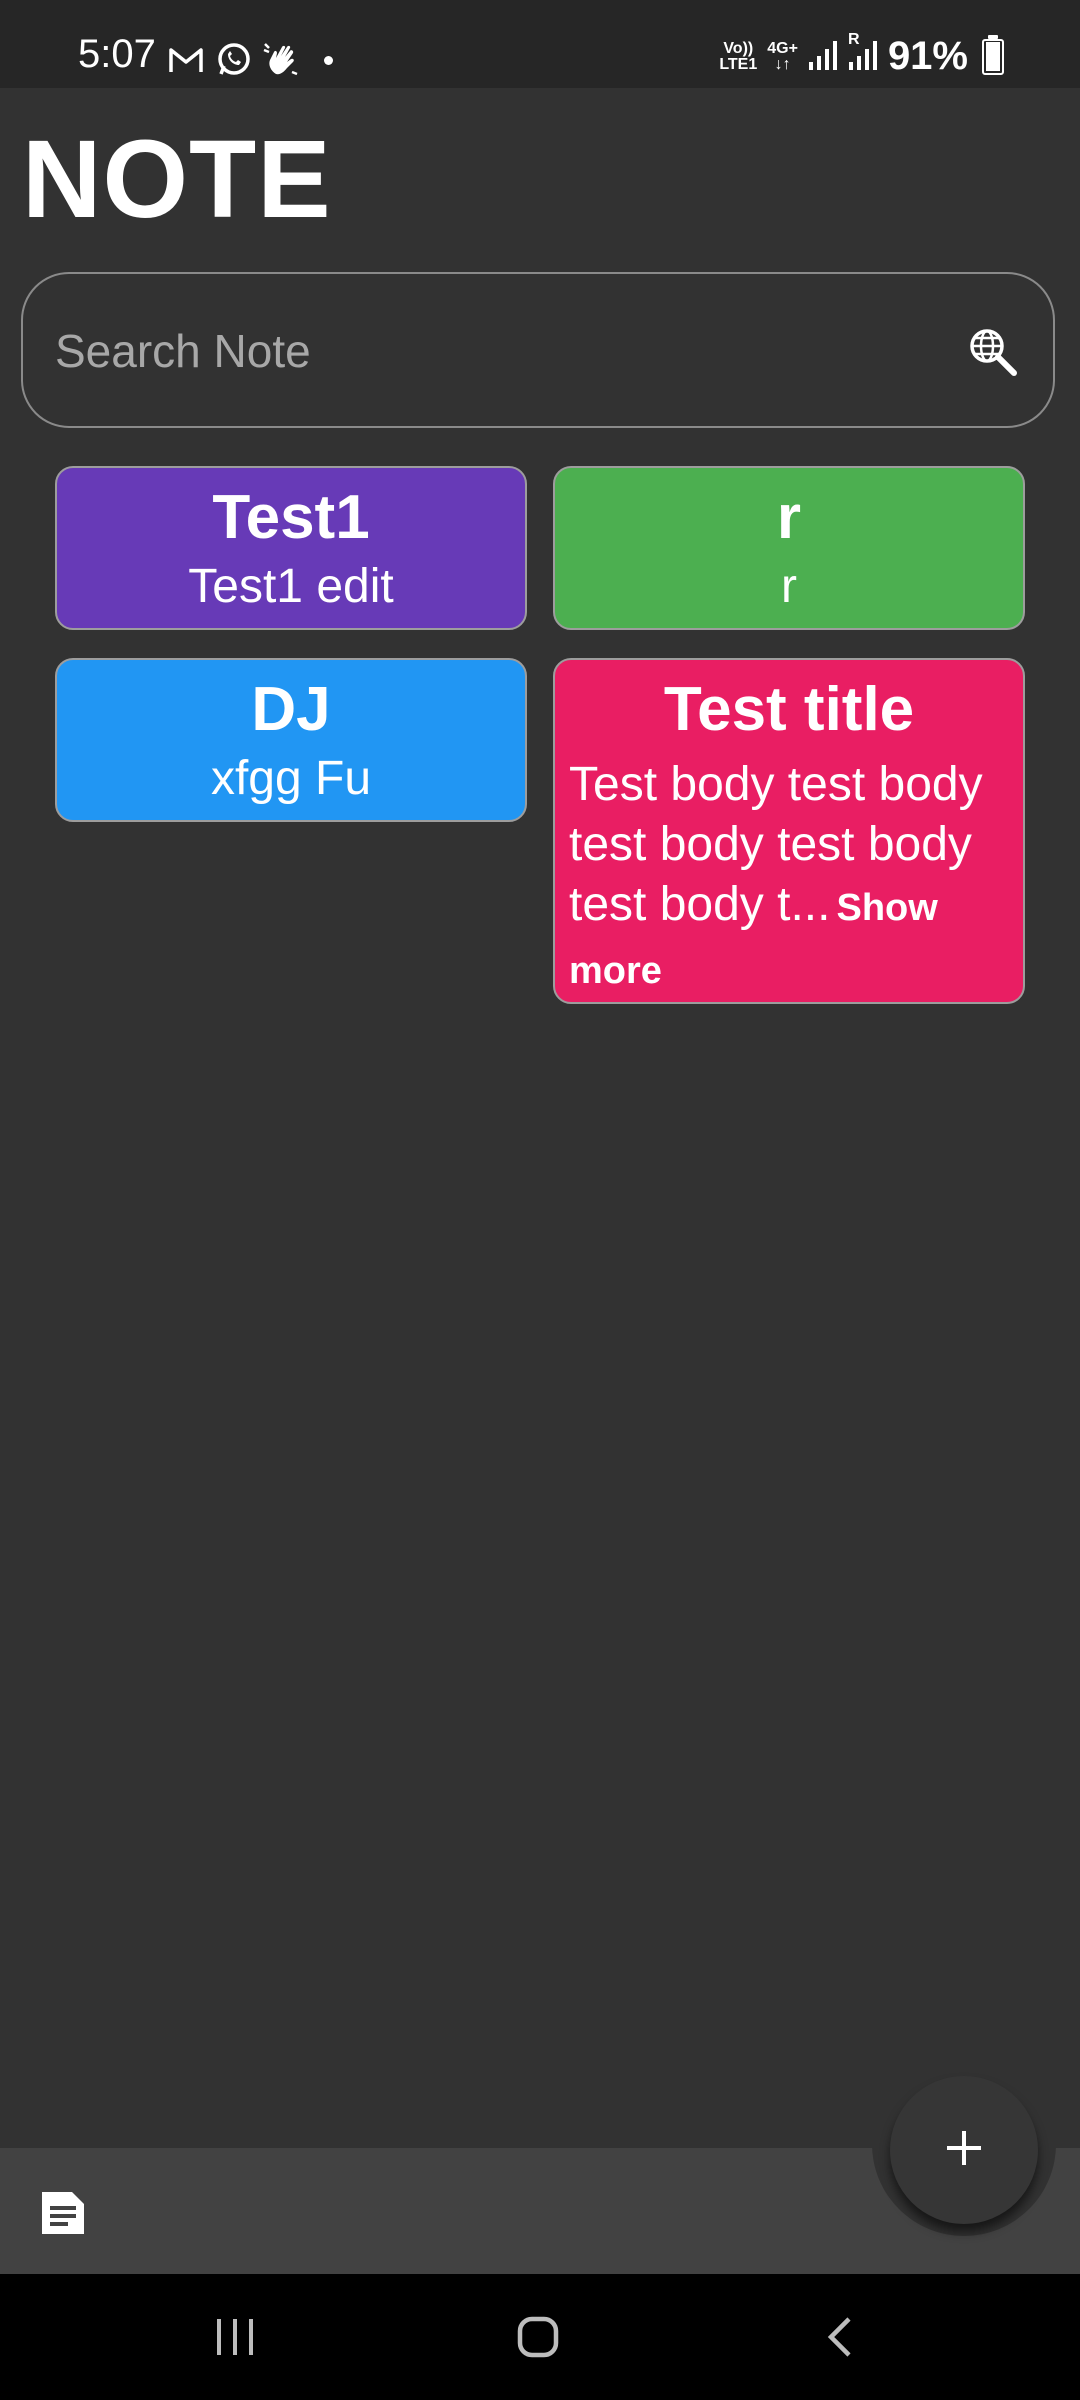 The width and height of the screenshot is (1080, 2400). I want to click on whatsapp-icon, so click(234, 60).